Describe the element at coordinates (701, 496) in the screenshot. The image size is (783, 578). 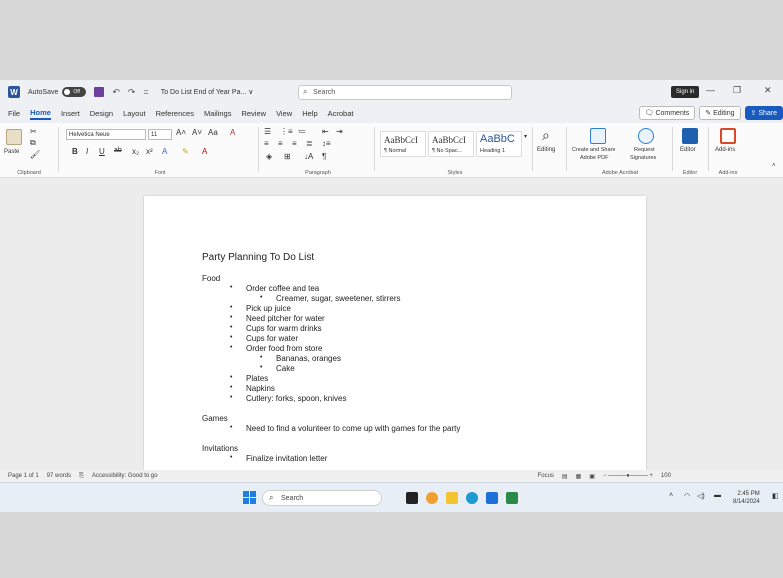
I see `volume-icon: ◁)` at that location.